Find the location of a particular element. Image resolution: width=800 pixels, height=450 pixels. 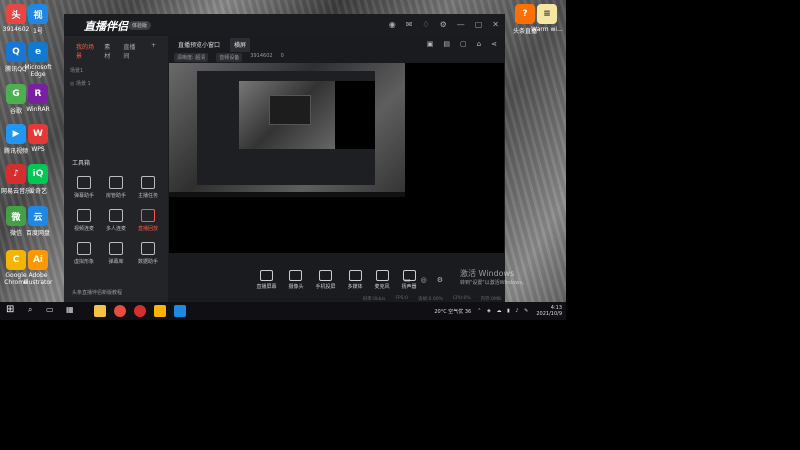

toolbox-item: 直播回放 is located at coordinates (148, 220).